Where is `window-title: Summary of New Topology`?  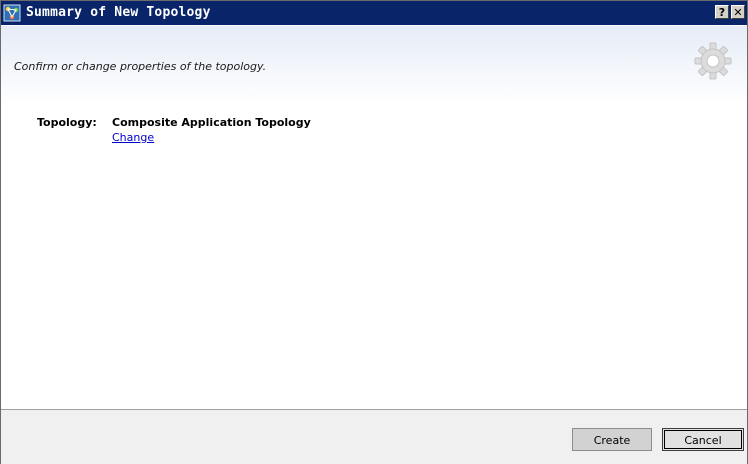
window-title: Summary of New Topology is located at coordinates (118, 12).